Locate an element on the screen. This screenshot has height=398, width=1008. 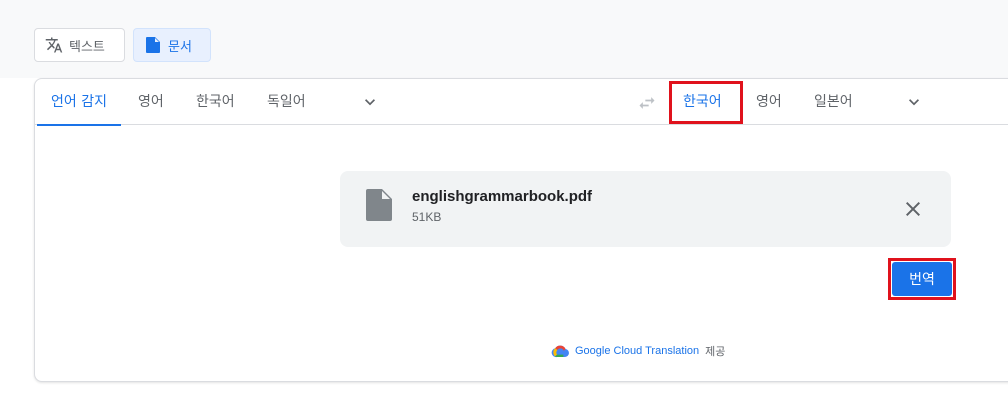
source-more-chevron-down-icon is located at coordinates (370, 102).